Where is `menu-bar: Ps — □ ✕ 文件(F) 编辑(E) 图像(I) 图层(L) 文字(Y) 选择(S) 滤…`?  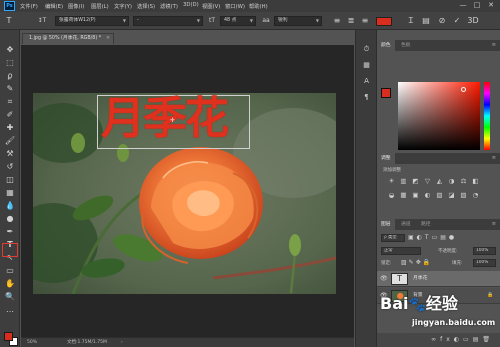
menu-bar: Ps — □ ✕ 文件(F) 编辑(E) 图像(I) 图层(L) 文字(Y) 选择(S) 滤… is located at coordinates (250, 6).